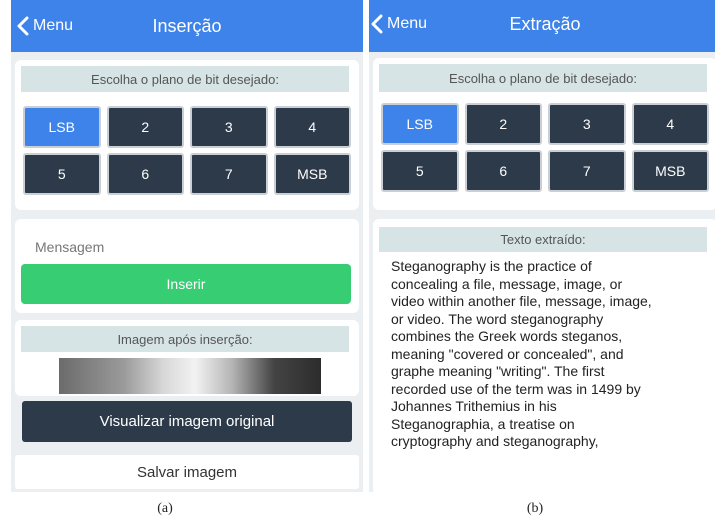  What do you see at coordinates (516, 388) in the screenshot?
I see `extracted-text-line: recorded use of the term was in 1499 by` at bounding box center [516, 388].